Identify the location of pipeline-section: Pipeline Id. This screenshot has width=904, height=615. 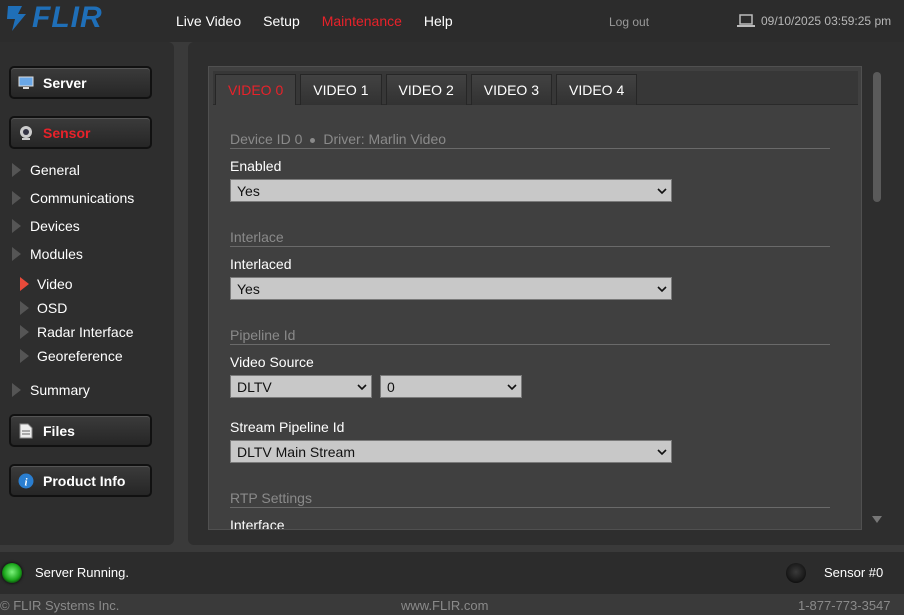
(530, 336).